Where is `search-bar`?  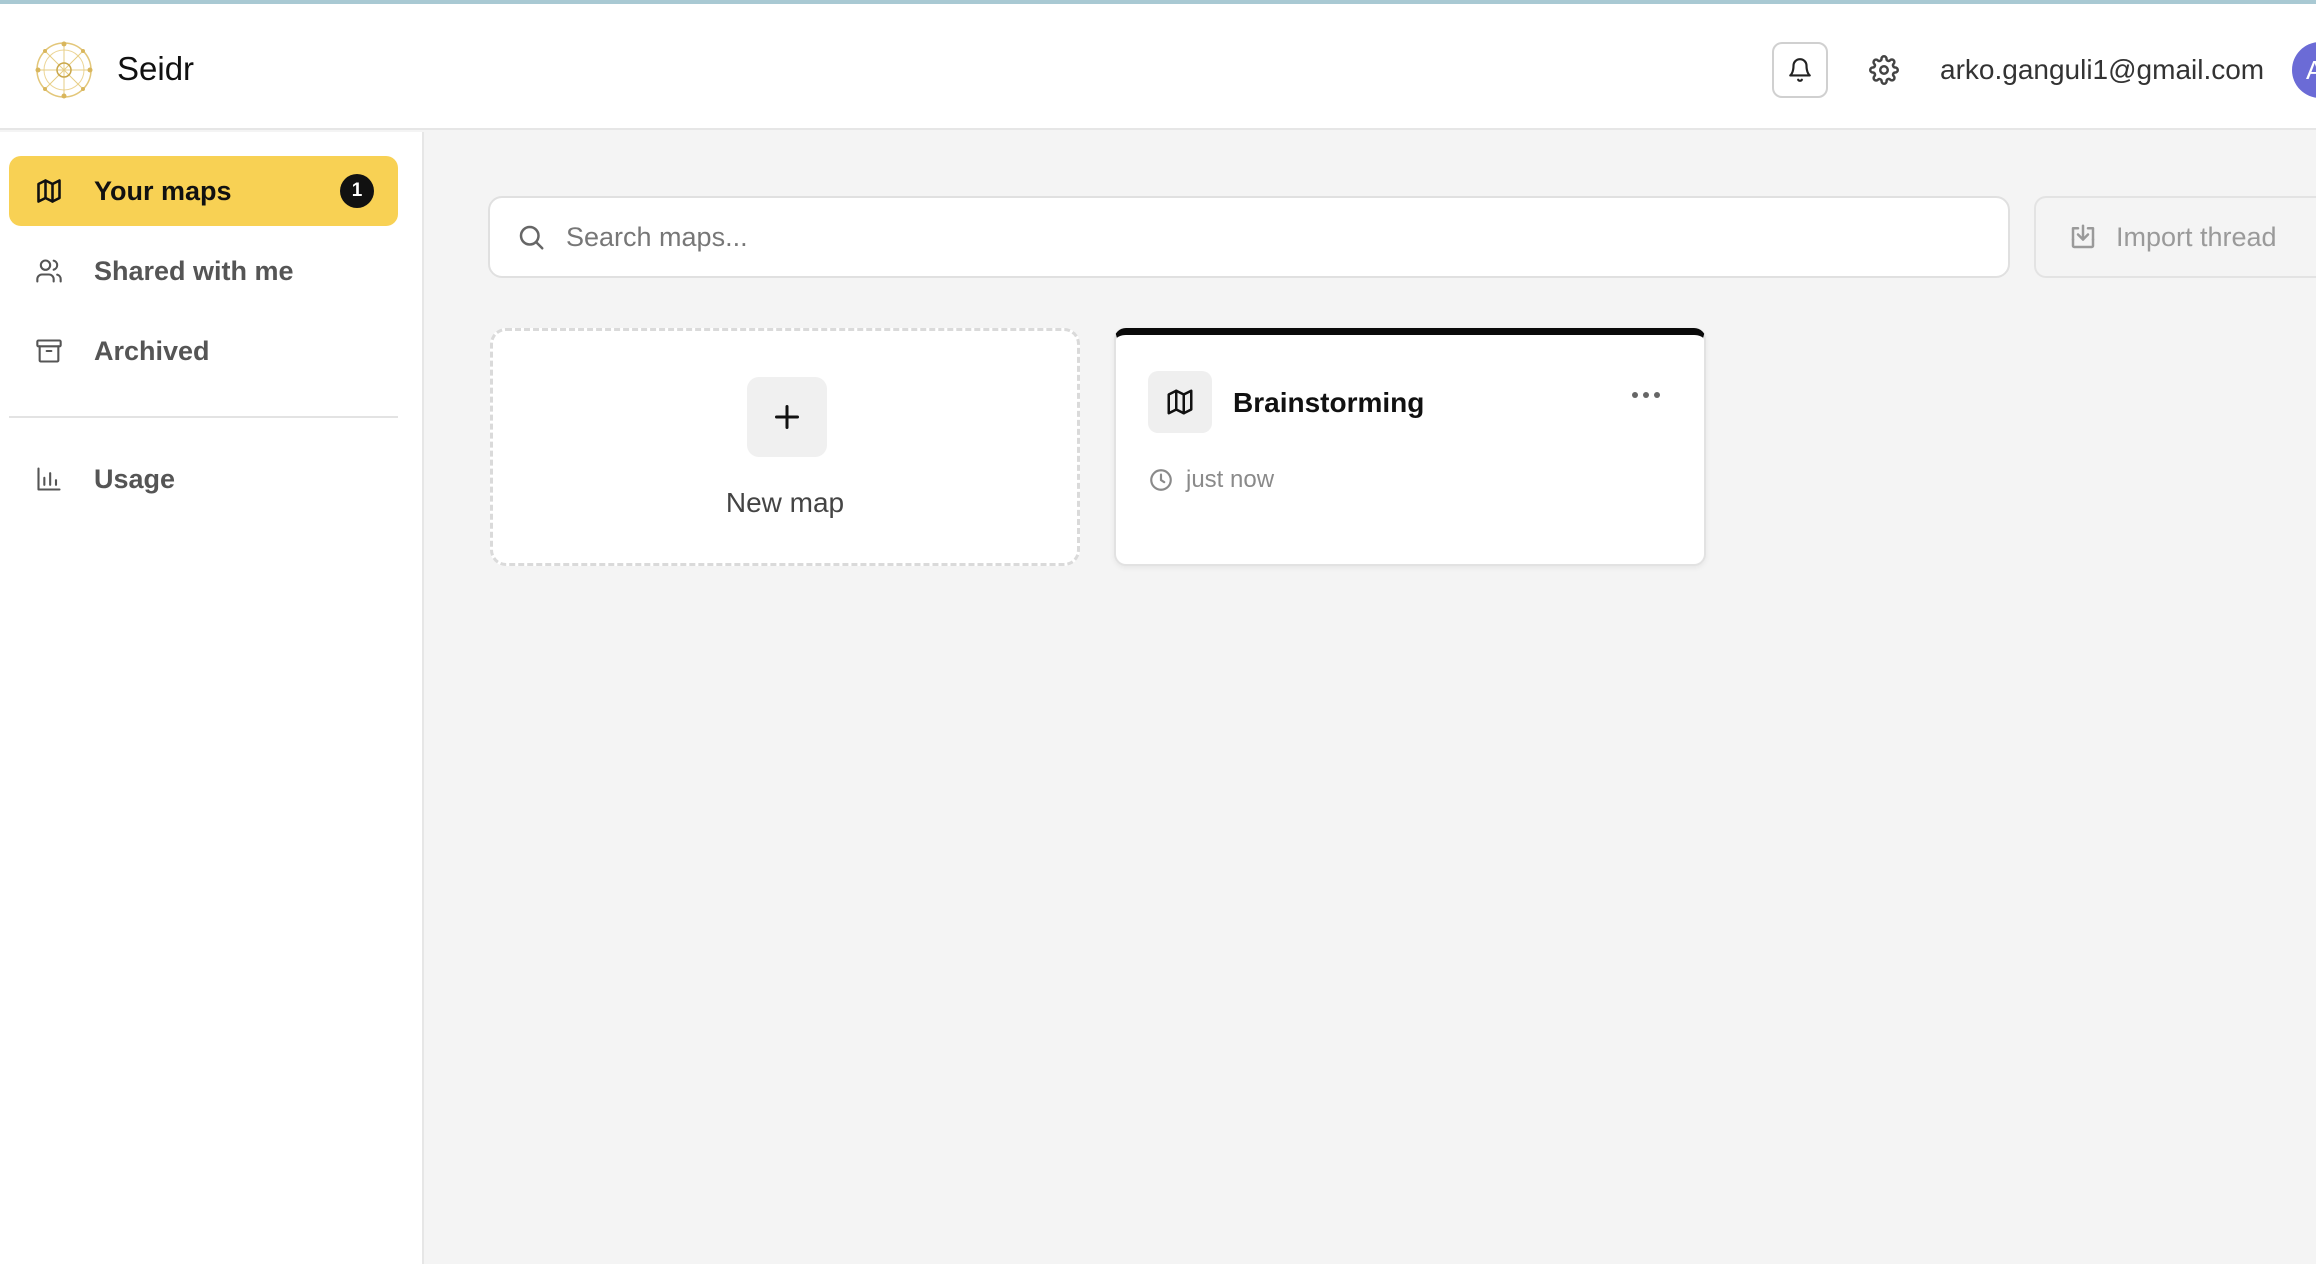 search-bar is located at coordinates (1249, 237).